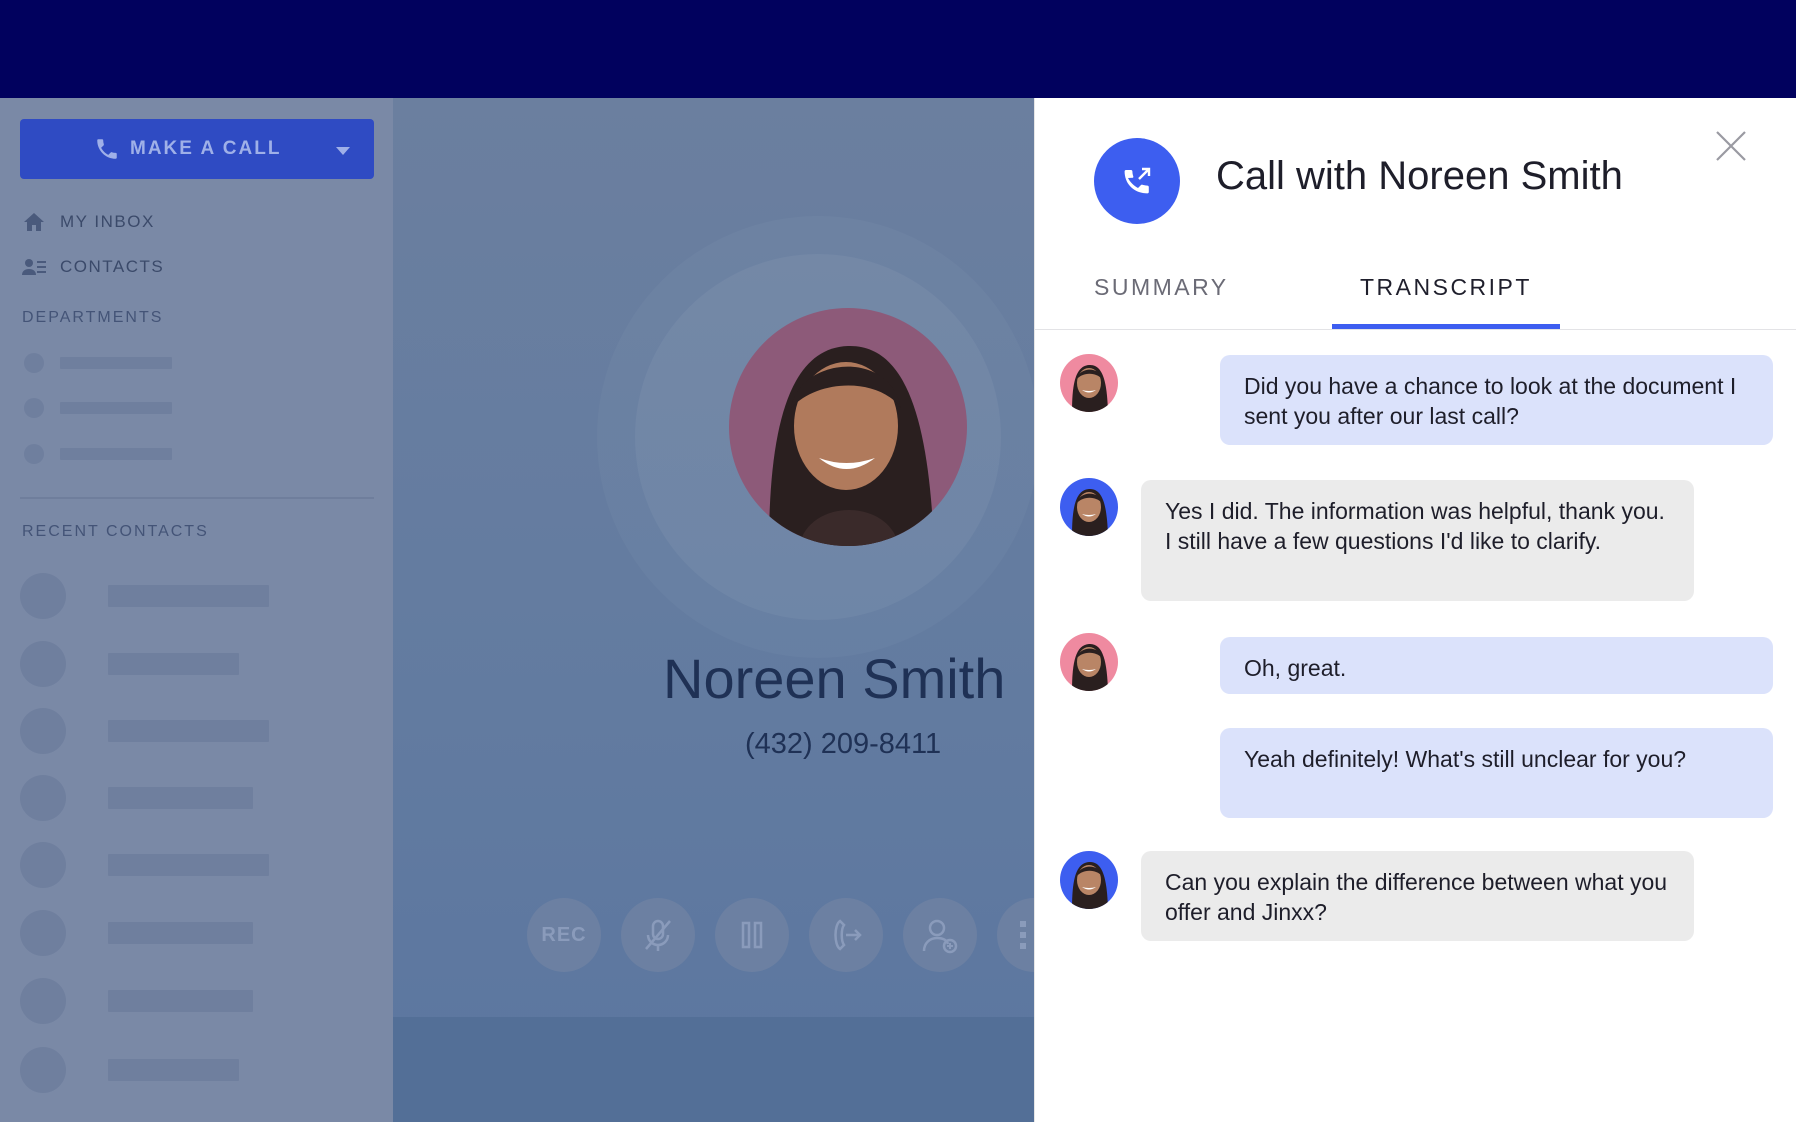 The height and width of the screenshot is (1122, 1796). What do you see at coordinates (1023, 935) in the screenshot?
I see `keypad-icon` at bounding box center [1023, 935].